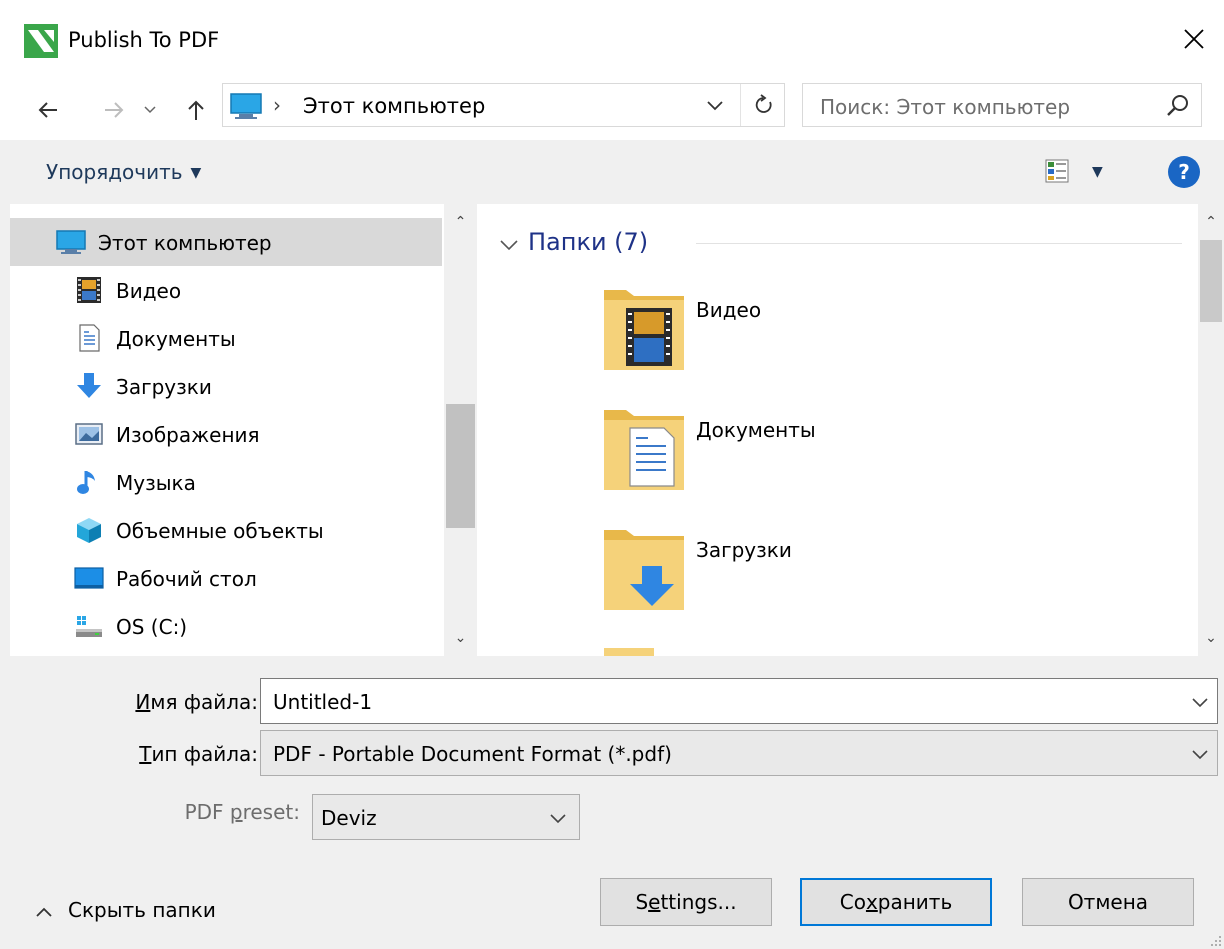  I want to click on sidebar-item-label: Музыка, so click(156, 483).